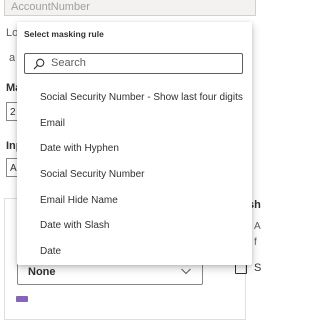  Describe the element at coordinates (134, 149) in the screenshot. I see `menu-item-date-with-hyphen: Date with Hyphen` at that location.